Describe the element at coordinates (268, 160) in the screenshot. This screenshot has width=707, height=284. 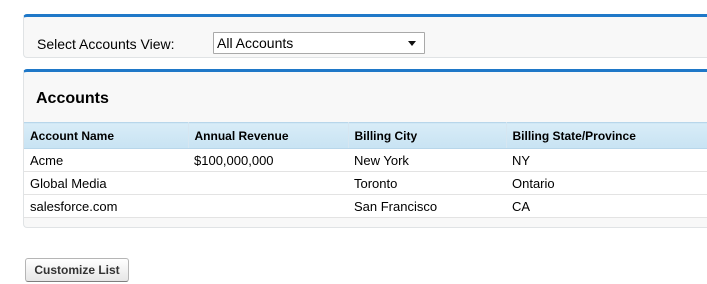
I see `annual-revenue-cell: $100,000,000` at that location.